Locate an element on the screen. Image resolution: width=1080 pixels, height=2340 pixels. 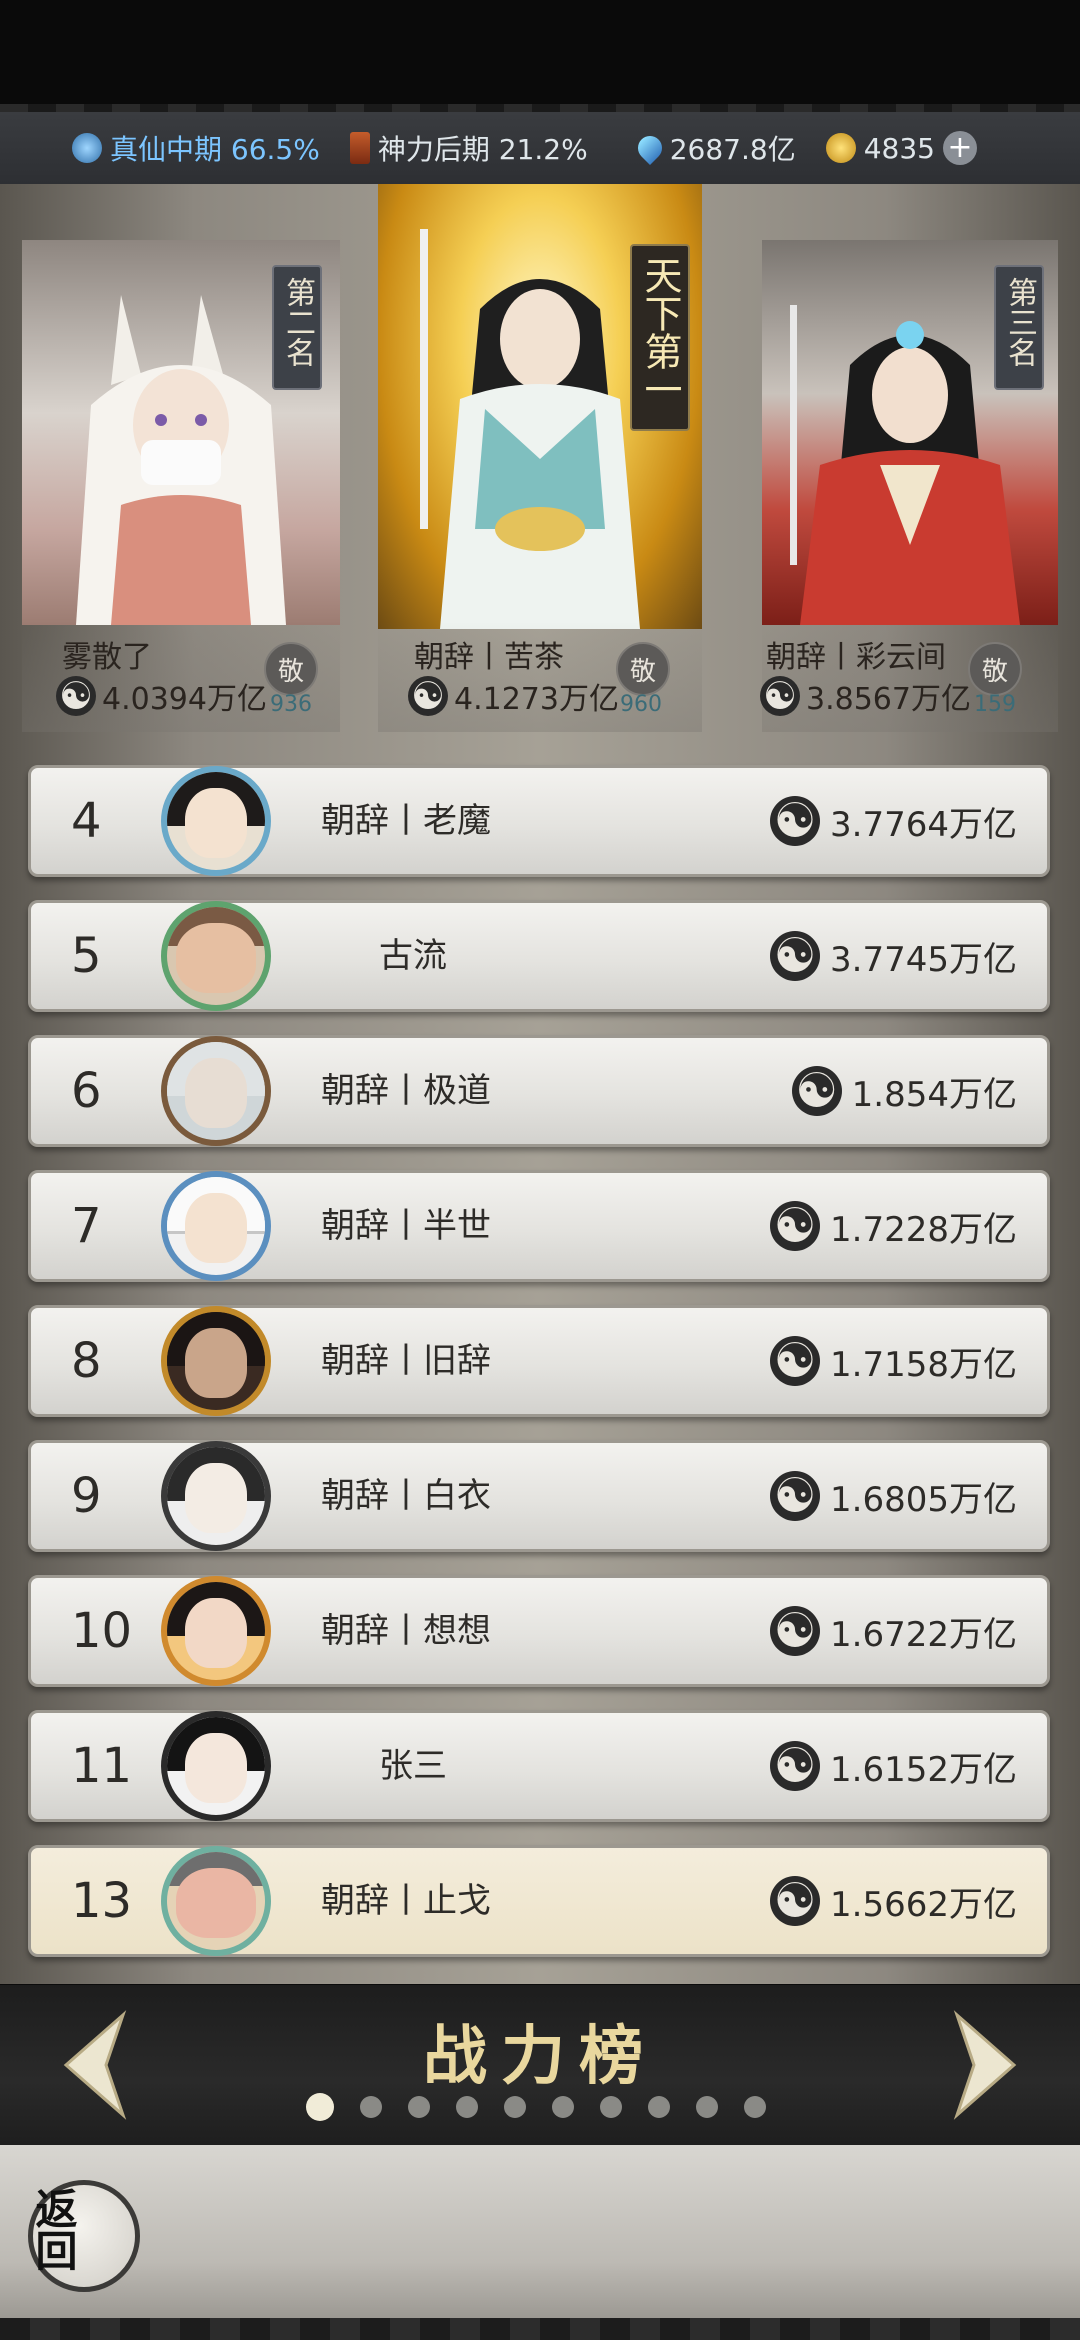
bottom-frame is located at coordinates (540, 2329).